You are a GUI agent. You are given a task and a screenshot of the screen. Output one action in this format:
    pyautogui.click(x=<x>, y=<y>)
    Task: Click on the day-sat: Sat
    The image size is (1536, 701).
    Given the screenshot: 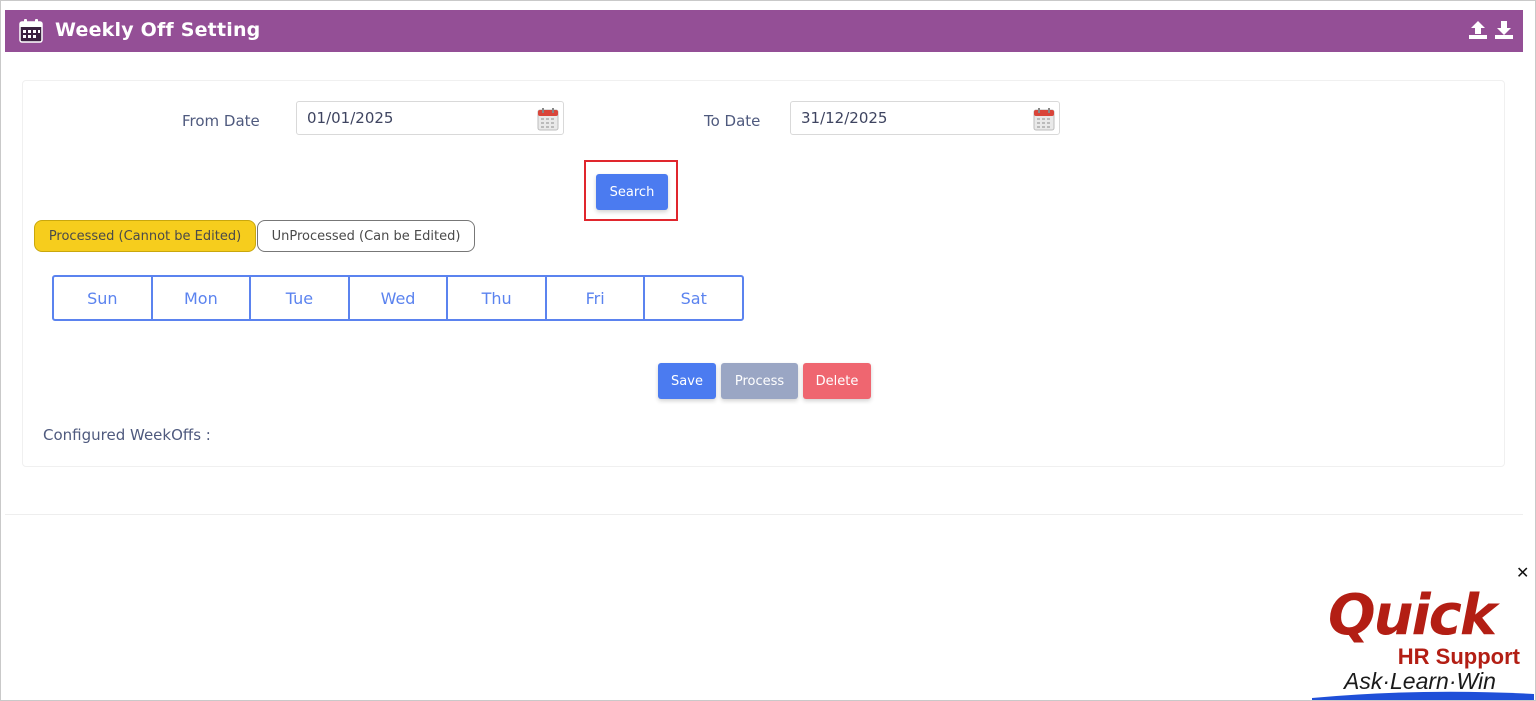 What is the action you would take?
    pyautogui.click(x=693, y=298)
    